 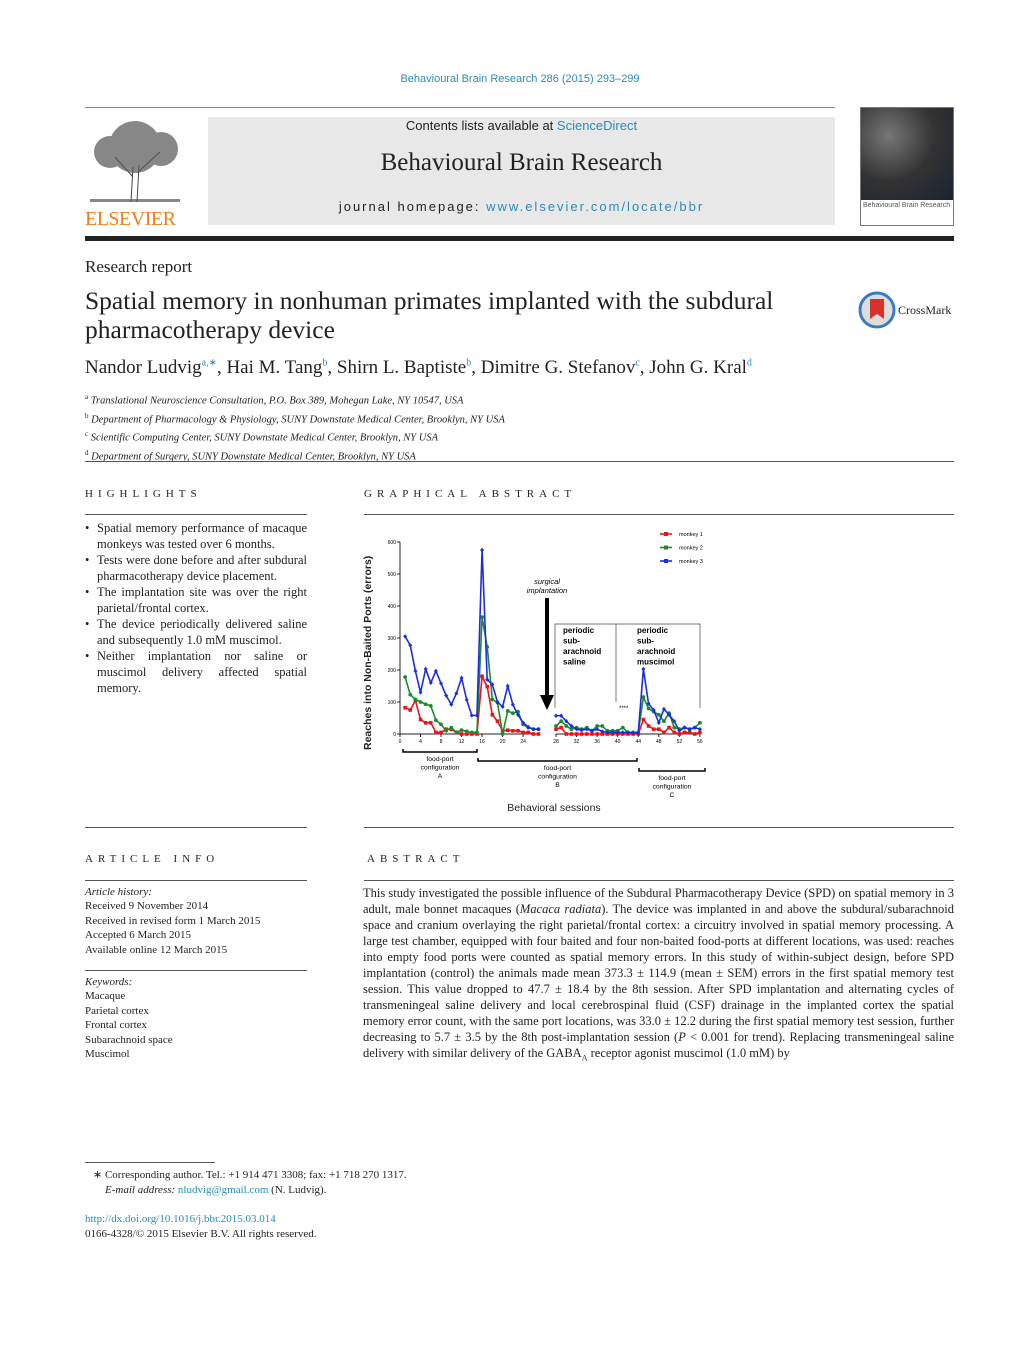 I want to click on x-tick-label: 12, so click(x=462, y=742).